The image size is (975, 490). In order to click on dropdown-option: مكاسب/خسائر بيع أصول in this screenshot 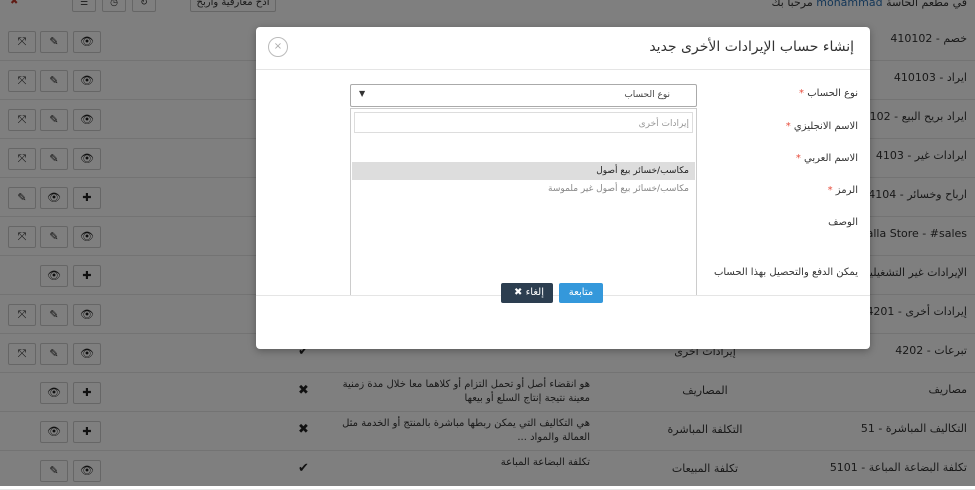, I will do `click(523, 171)`.